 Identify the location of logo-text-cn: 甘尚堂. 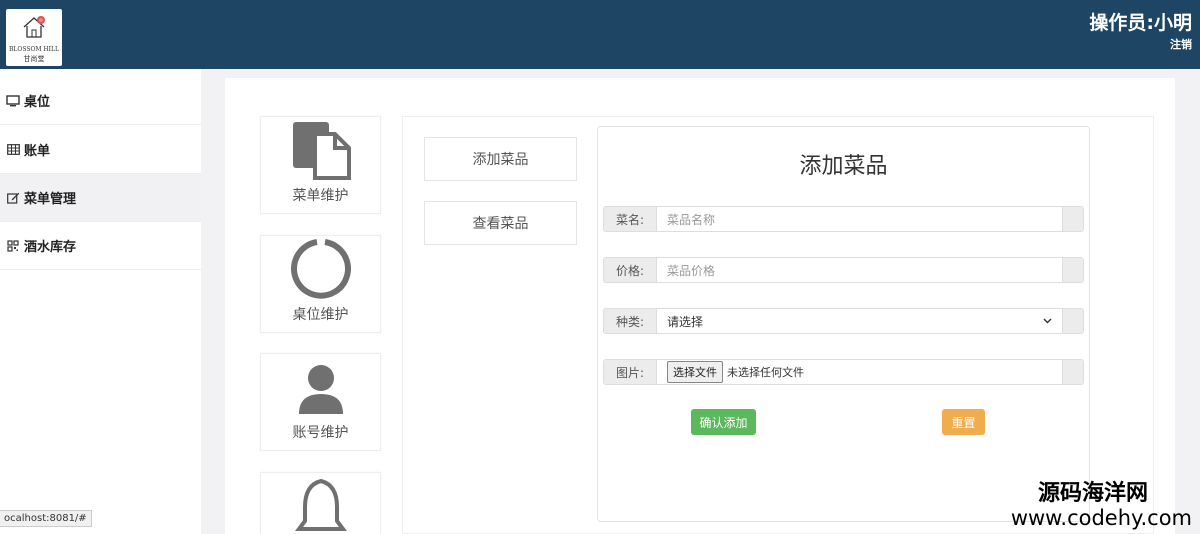
(34, 59).